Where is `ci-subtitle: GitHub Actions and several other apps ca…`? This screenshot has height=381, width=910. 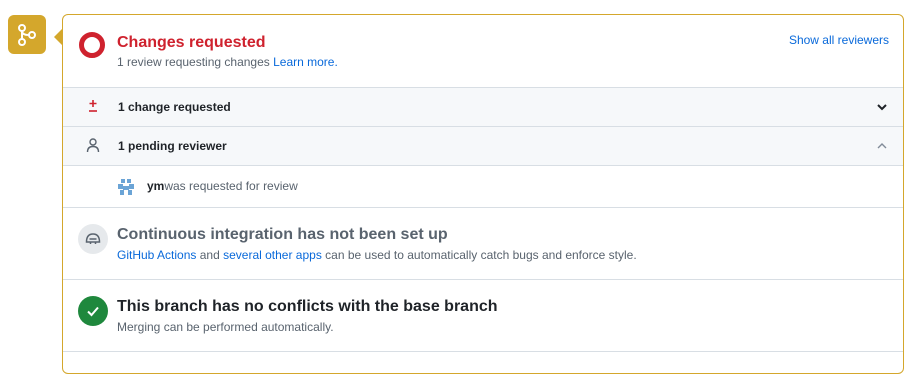 ci-subtitle: GitHub Actions and several other apps ca… is located at coordinates (377, 255).